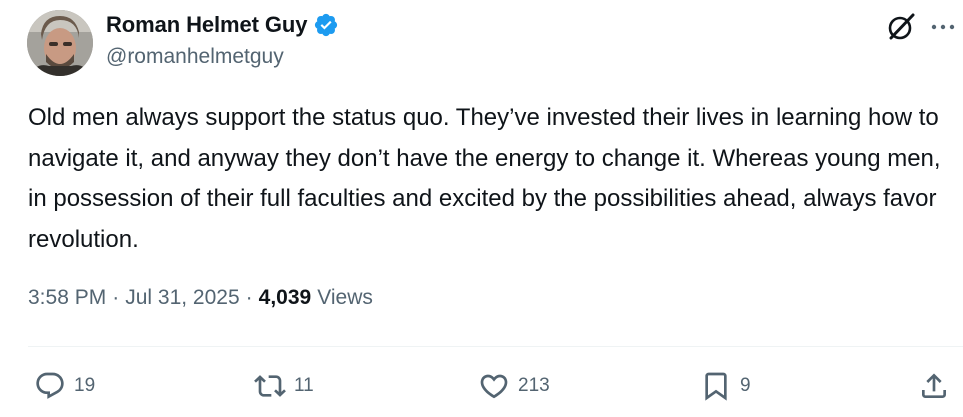 The image size is (963, 417). Describe the element at coordinates (285, 298) in the screenshot. I see `views-count: 4,039` at that location.